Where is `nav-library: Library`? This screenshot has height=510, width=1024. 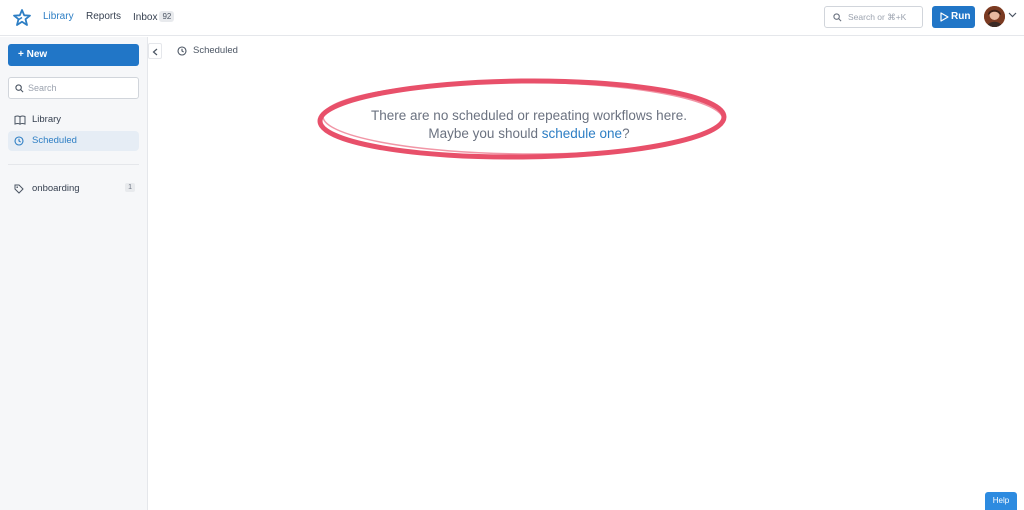 nav-library: Library is located at coordinates (58, 16).